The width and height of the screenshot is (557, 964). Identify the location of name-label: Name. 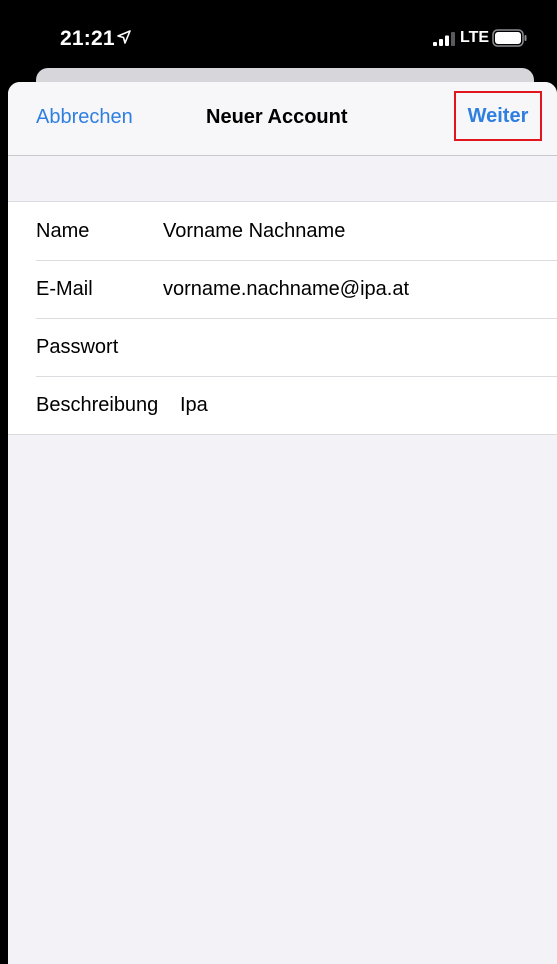
(63, 231).